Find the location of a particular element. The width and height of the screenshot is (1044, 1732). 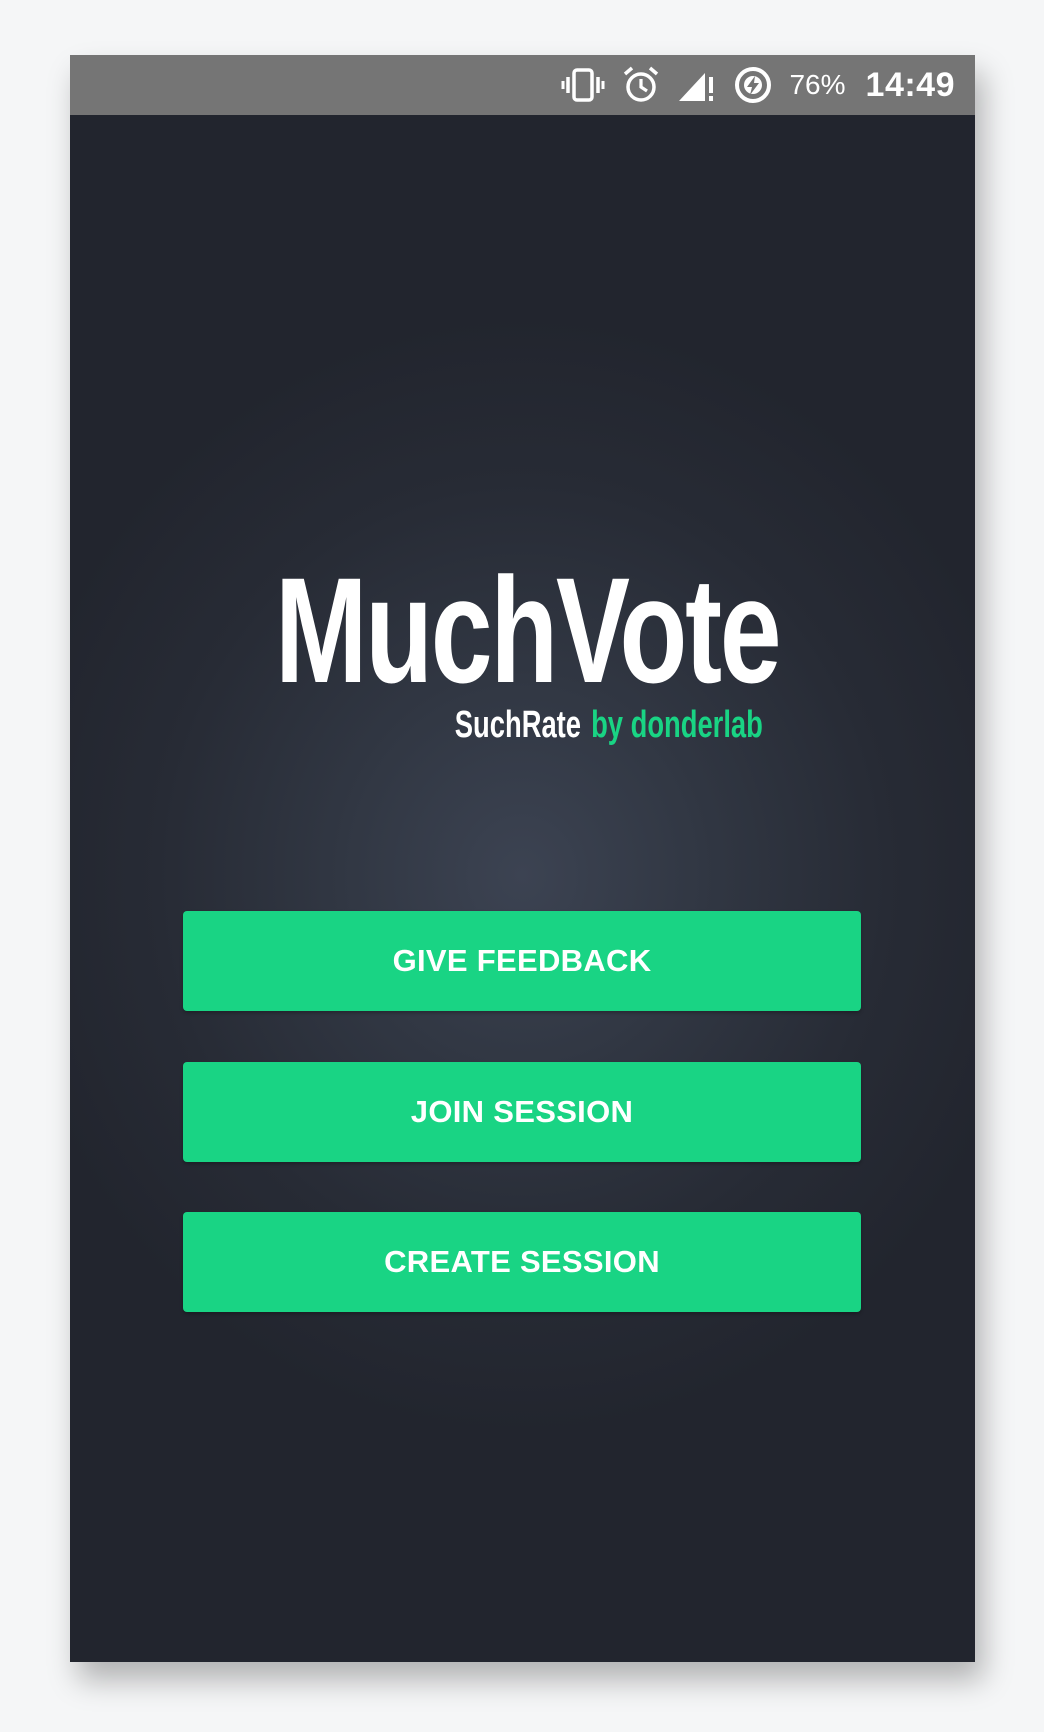

status-bar: 76% 14:49 is located at coordinates (522, 85).